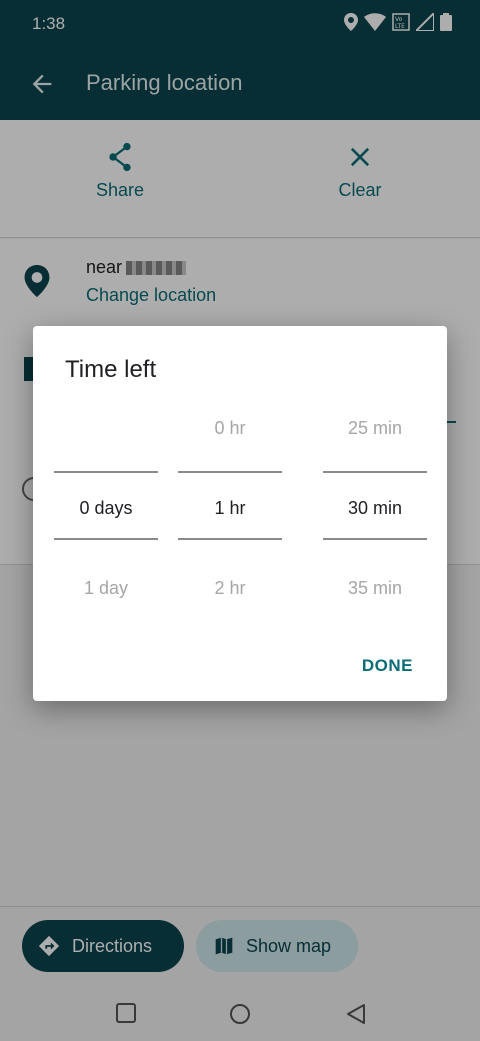  I want to click on minutes-next-value: 35 min, so click(375, 588).